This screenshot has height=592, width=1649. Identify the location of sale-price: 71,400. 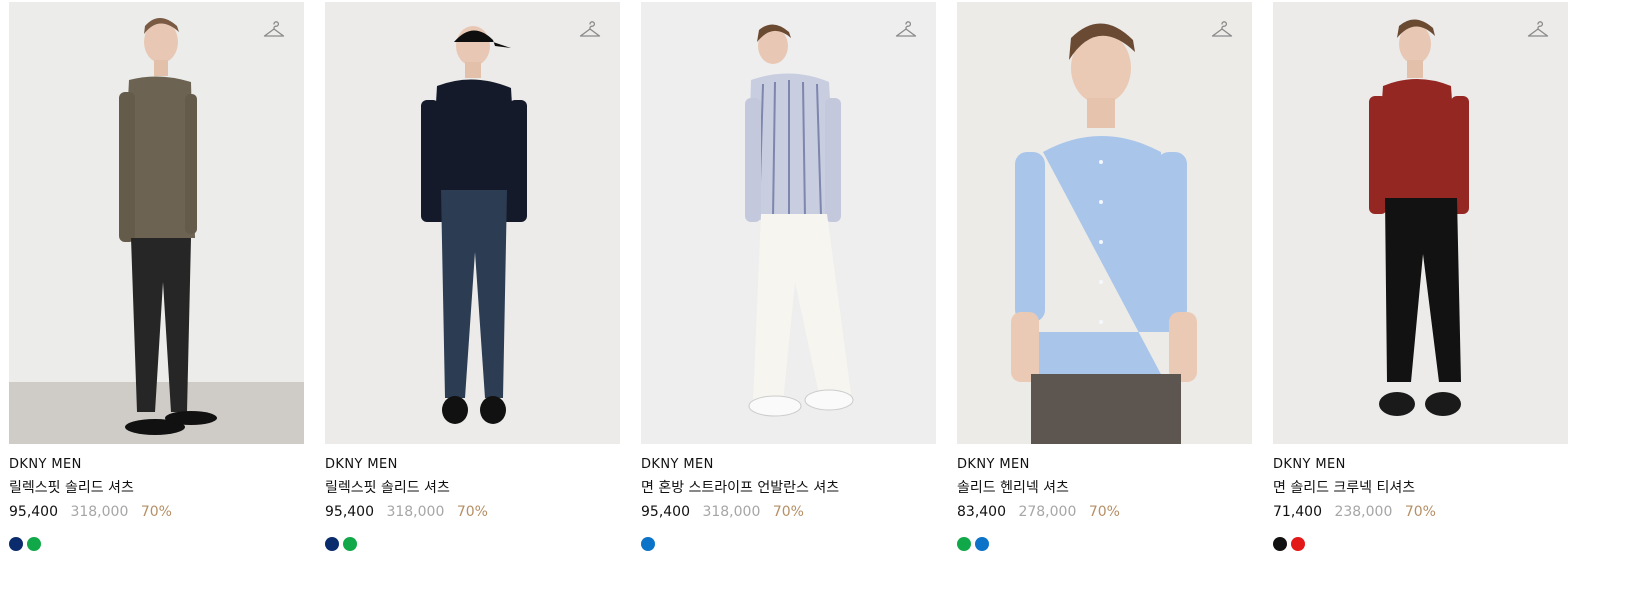
(1297, 512).